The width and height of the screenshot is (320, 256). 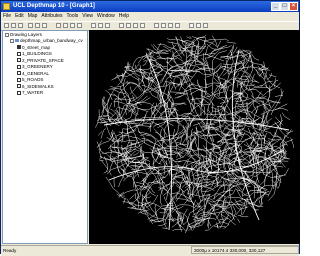 What do you see at coordinates (51, 16) in the screenshot?
I see `menu-attributes: Attributes` at bounding box center [51, 16].